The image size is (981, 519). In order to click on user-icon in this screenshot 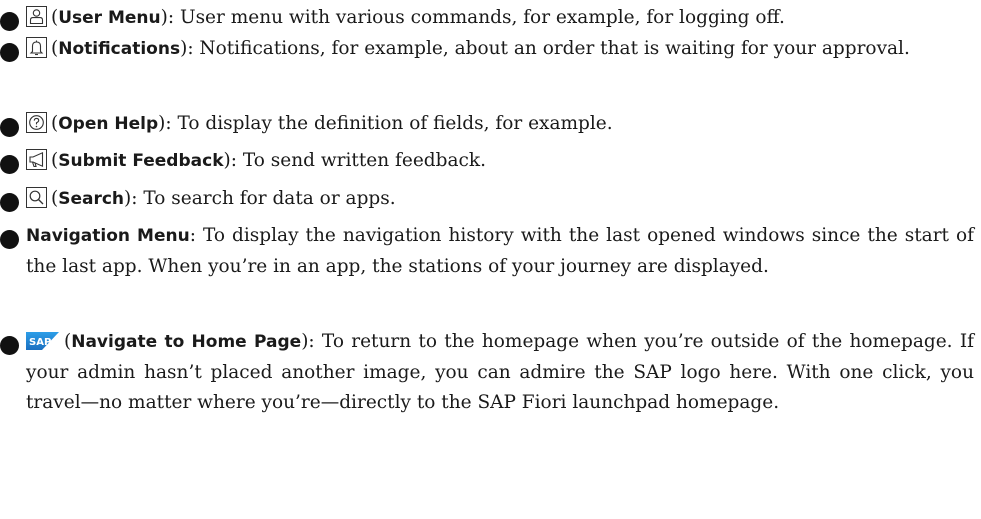, I will do `click(36, 16)`.